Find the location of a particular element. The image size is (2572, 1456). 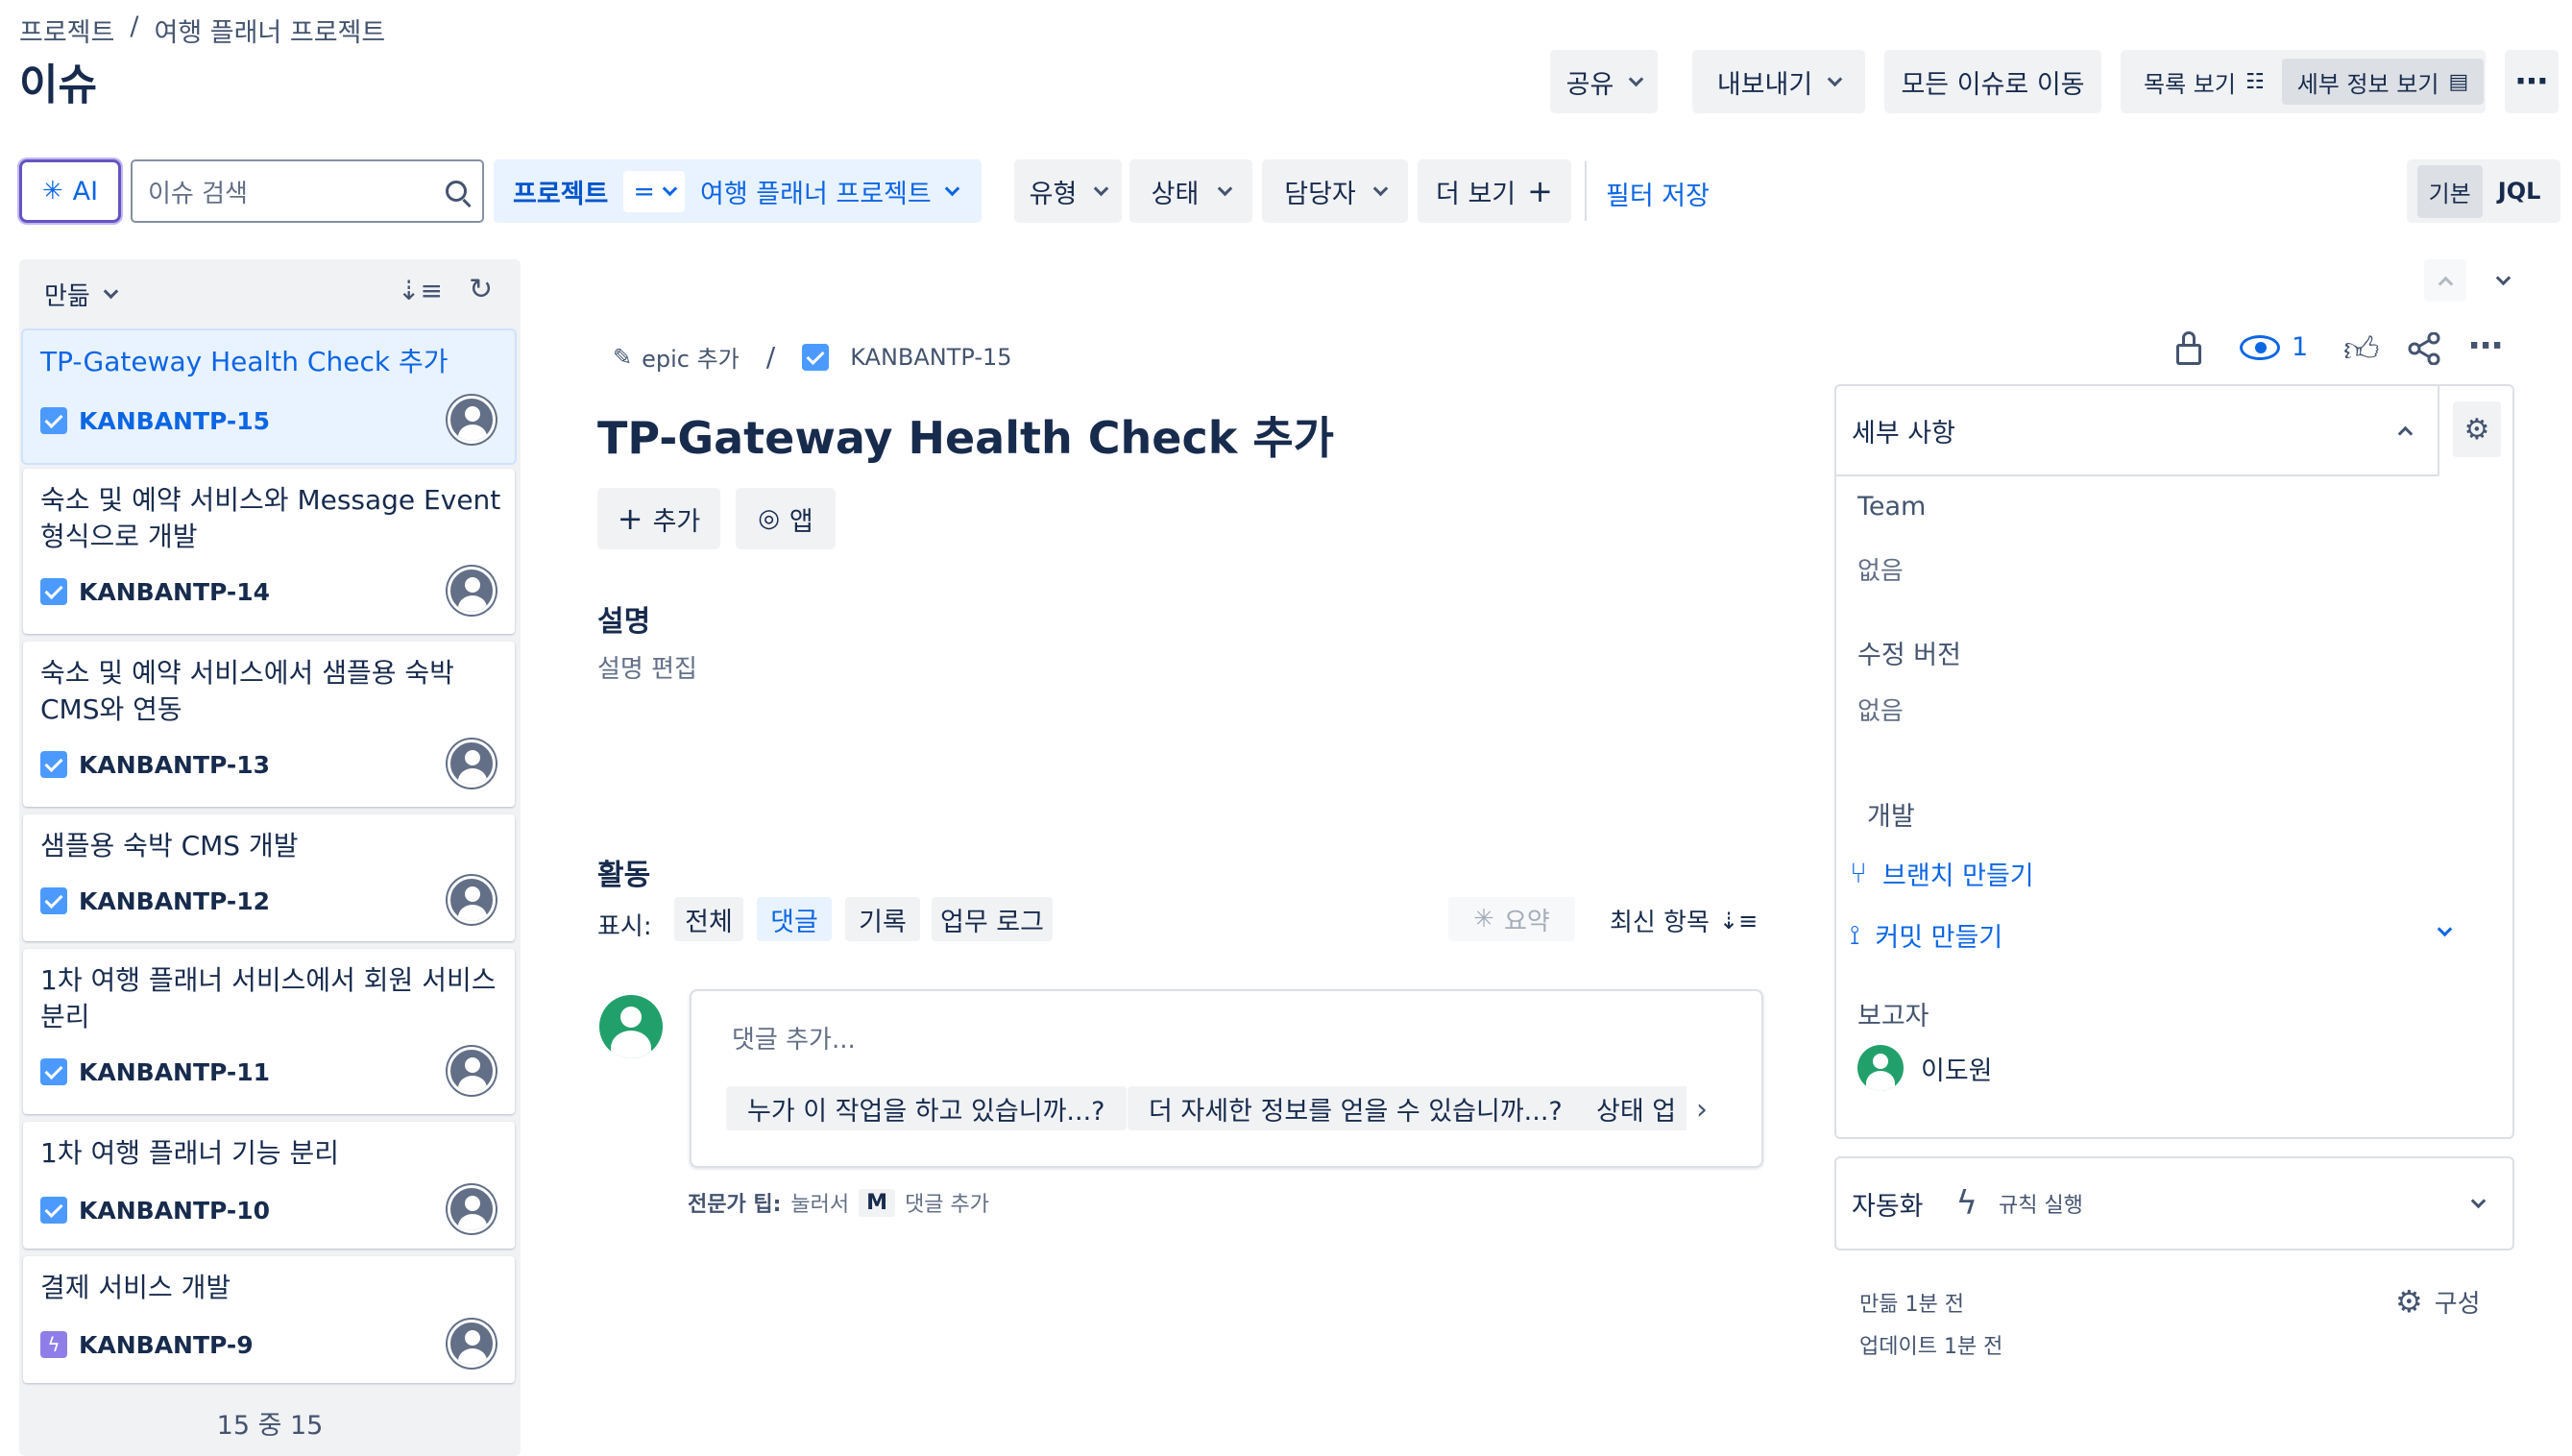

prev-issue-button is located at coordinates (2445, 280).